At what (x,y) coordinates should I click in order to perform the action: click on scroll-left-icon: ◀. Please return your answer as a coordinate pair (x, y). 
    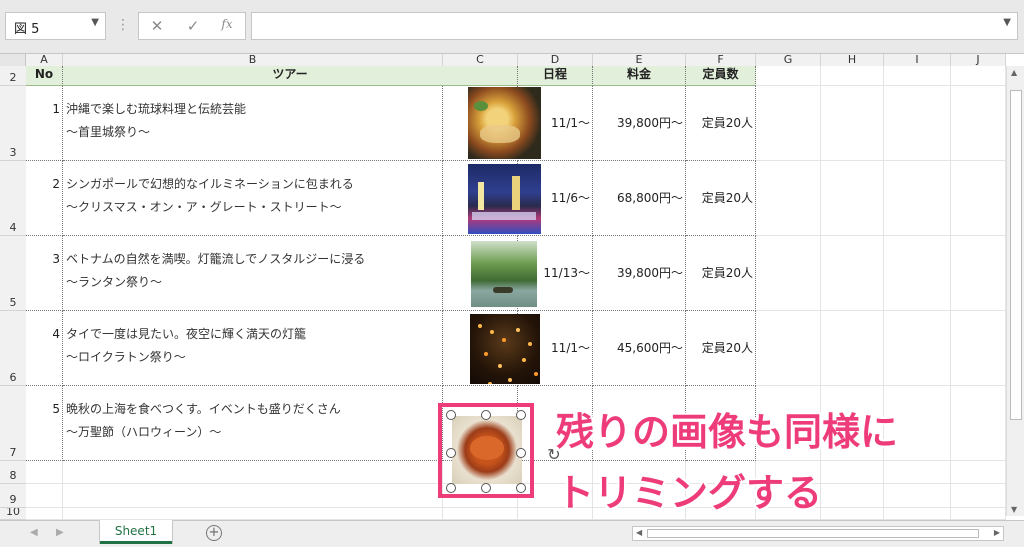
    Looking at the image, I should click on (639, 532).